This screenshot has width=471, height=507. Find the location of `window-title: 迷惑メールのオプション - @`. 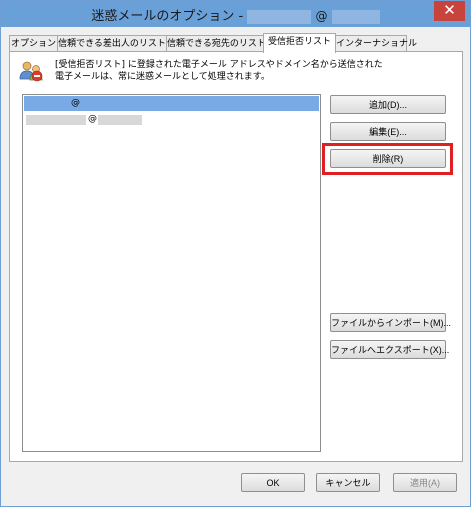

window-title: 迷惑メールのオプション - @ is located at coordinates (235, 14).